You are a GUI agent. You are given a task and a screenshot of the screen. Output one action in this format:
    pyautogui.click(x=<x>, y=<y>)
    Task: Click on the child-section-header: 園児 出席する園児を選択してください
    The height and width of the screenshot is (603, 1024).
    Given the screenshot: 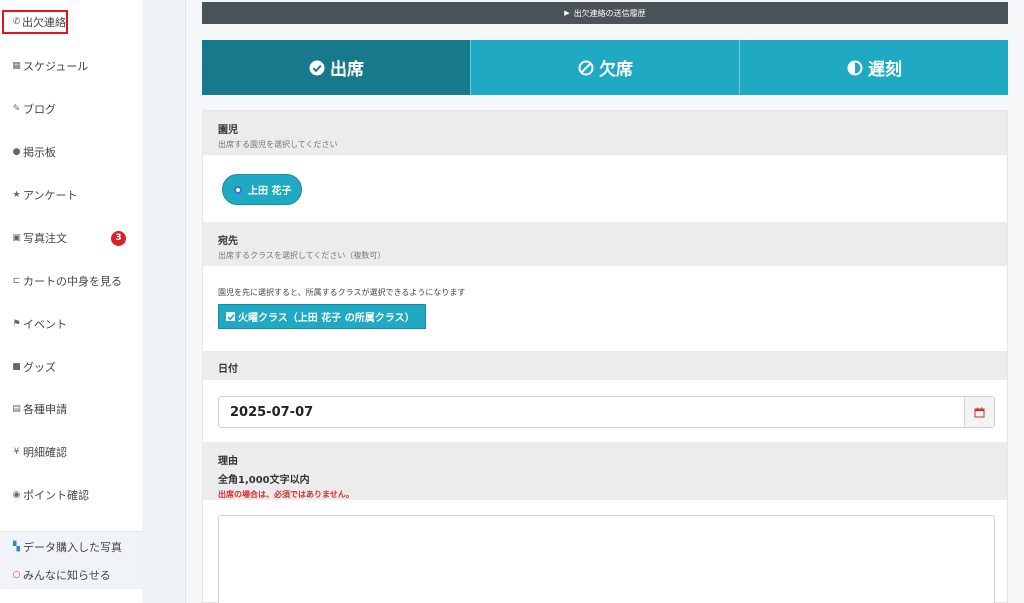 What is the action you would take?
    pyautogui.click(x=605, y=133)
    